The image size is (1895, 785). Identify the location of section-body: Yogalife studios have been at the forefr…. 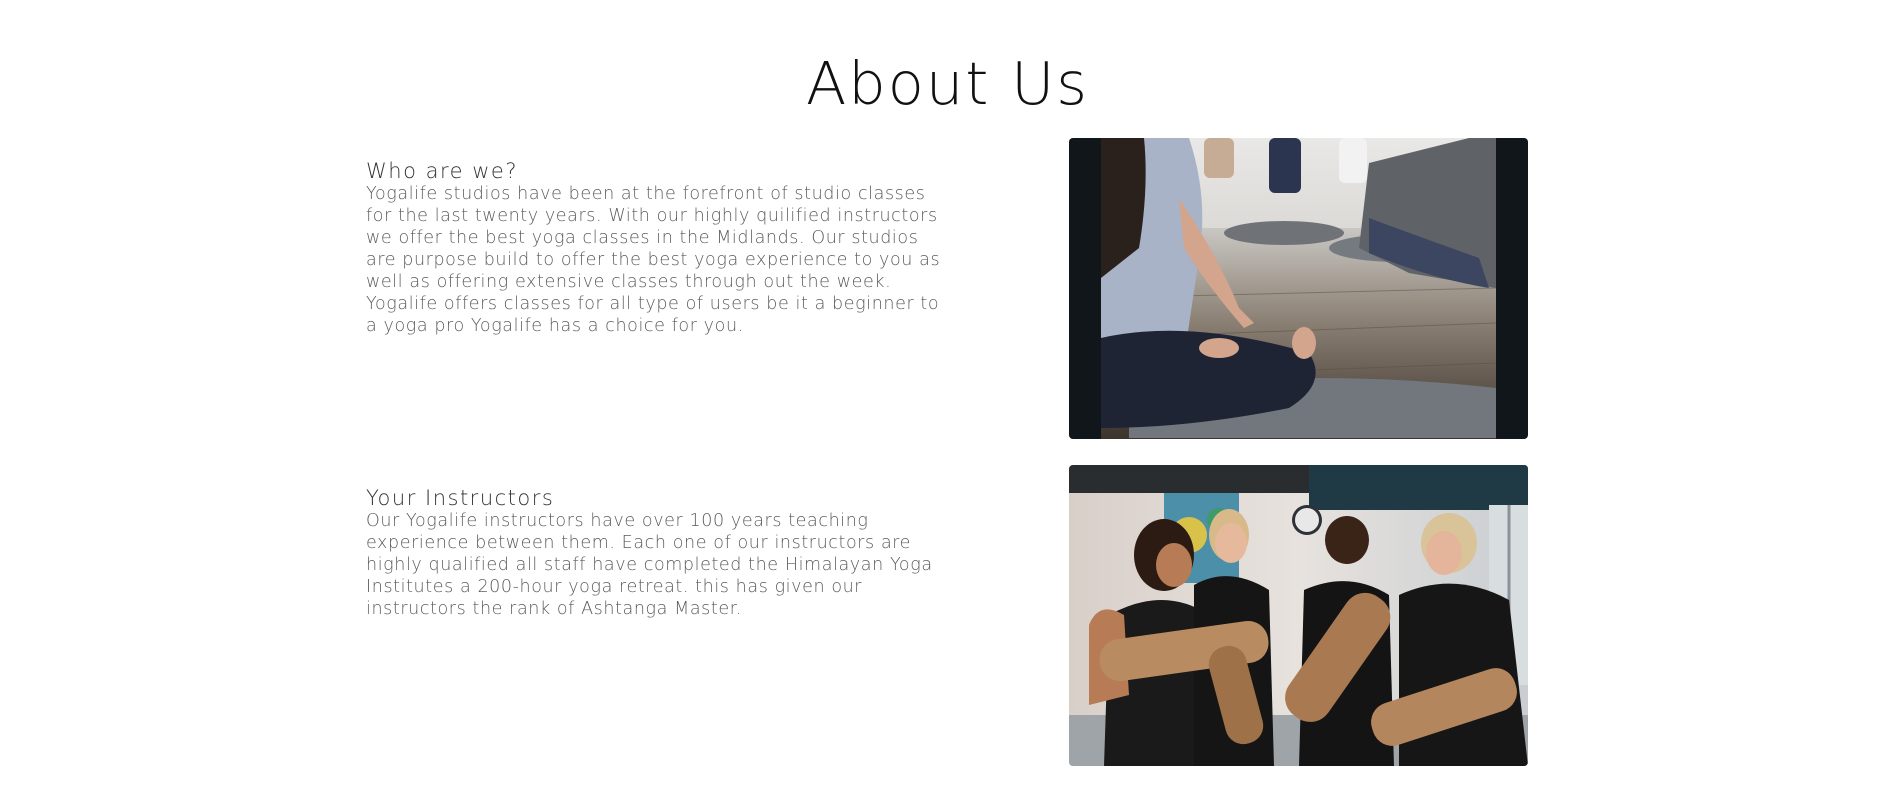
(653, 260).